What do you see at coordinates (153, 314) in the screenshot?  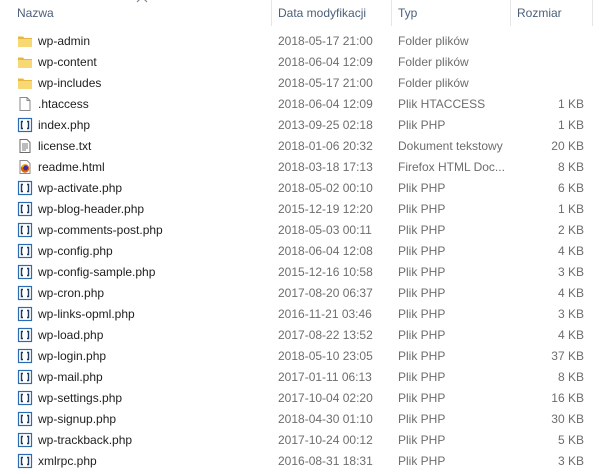 I see `file-name: wp-links-opml.php` at bounding box center [153, 314].